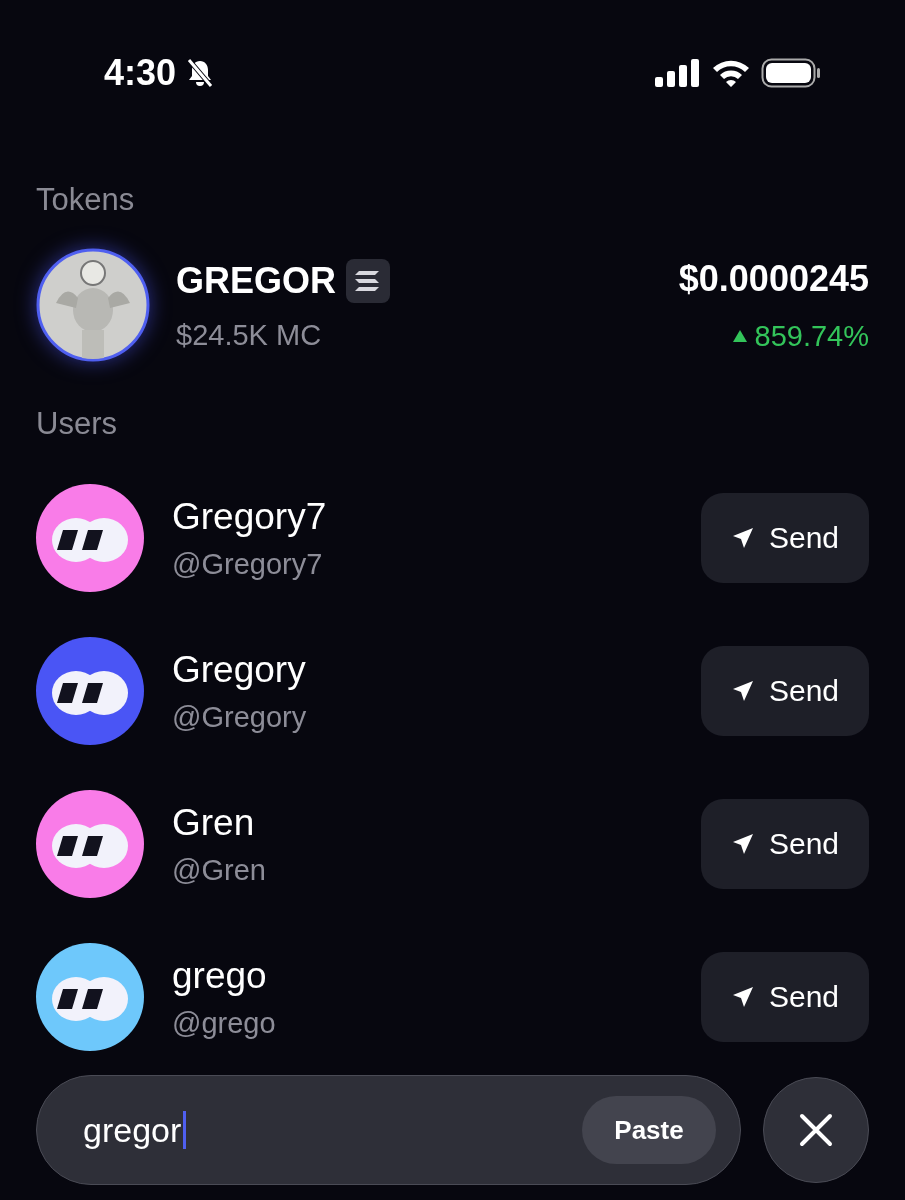  Describe the element at coordinates (811, 336) in the screenshot. I see `price-change: 859.74%` at that location.